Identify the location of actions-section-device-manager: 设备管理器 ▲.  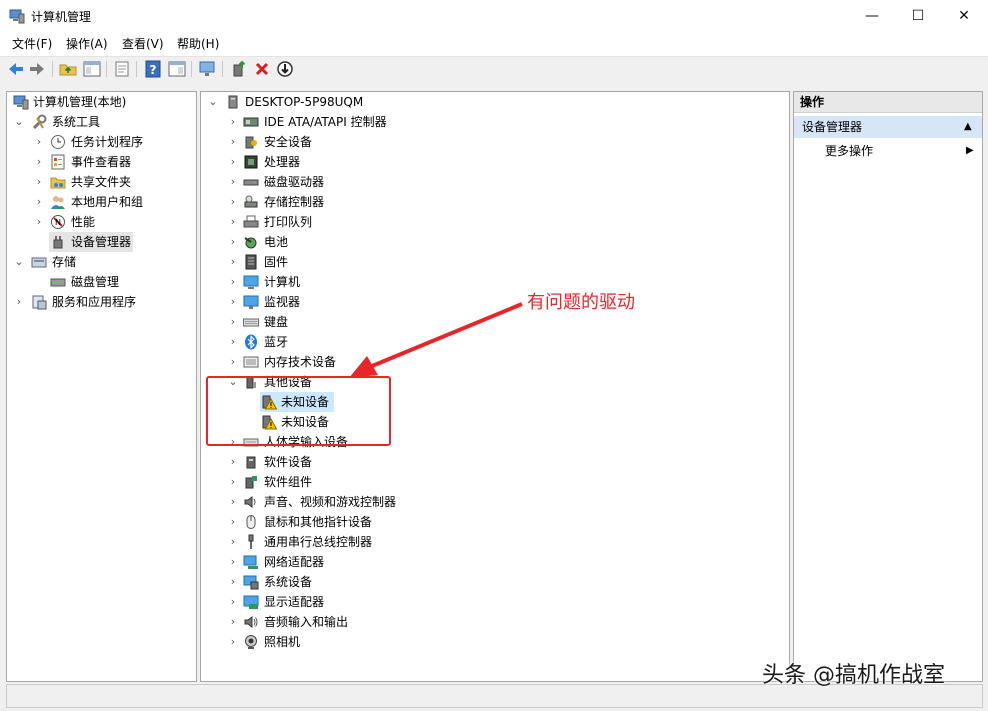
(888, 127).